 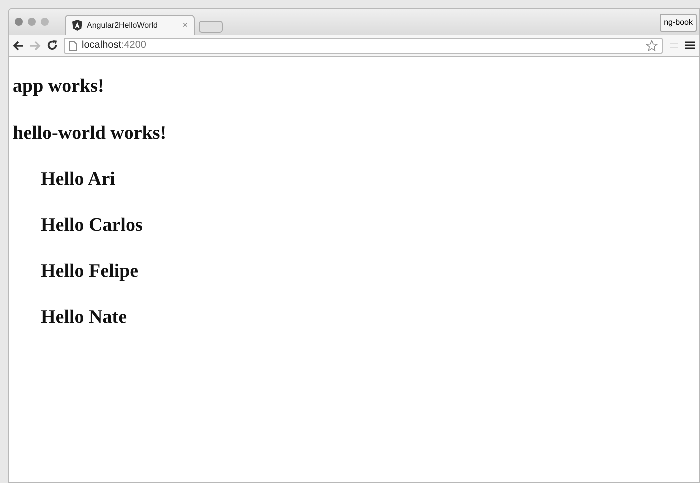 What do you see at coordinates (78, 178) in the screenshot?
I see `greeting-heading: Hello Ari` at bounding box center [78, 178].